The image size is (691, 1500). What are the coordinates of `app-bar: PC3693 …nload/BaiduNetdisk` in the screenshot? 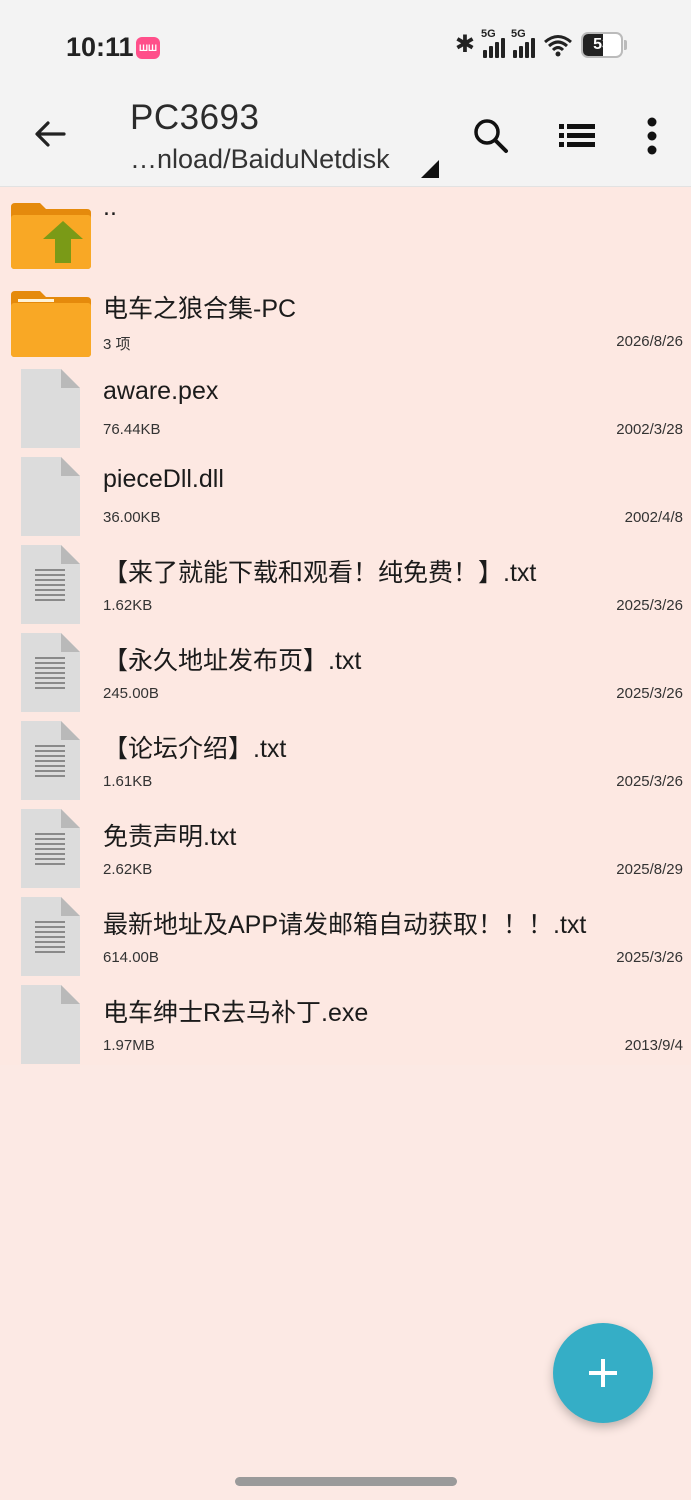 It's located at (345, 141).